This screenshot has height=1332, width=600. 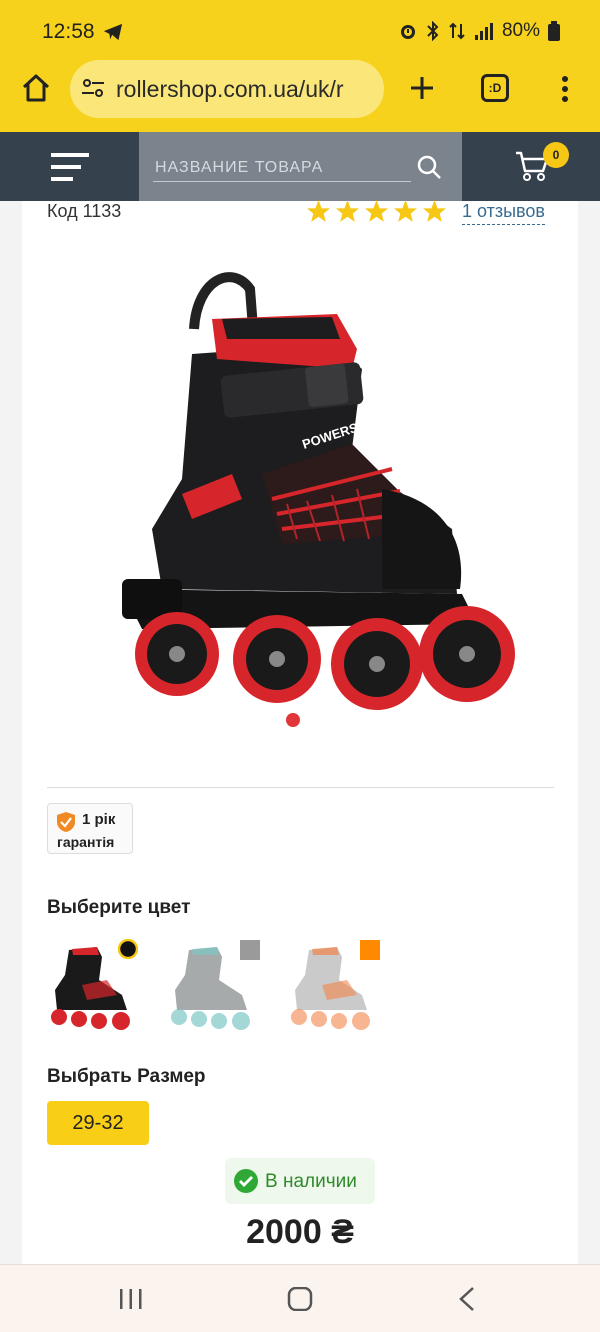 I want to click on color-option-orange, so click(x=337, y=985).